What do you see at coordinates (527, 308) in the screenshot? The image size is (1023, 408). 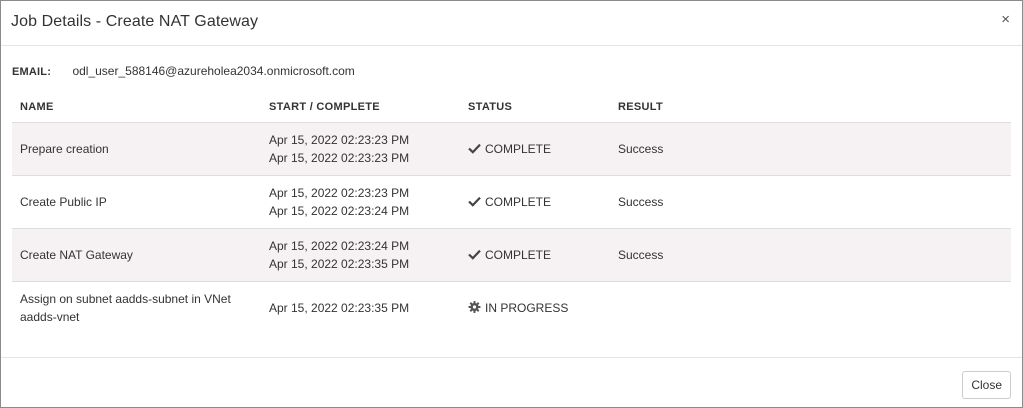 I see `step-status: IN PROGRESS` at bounding box center [527, 308].